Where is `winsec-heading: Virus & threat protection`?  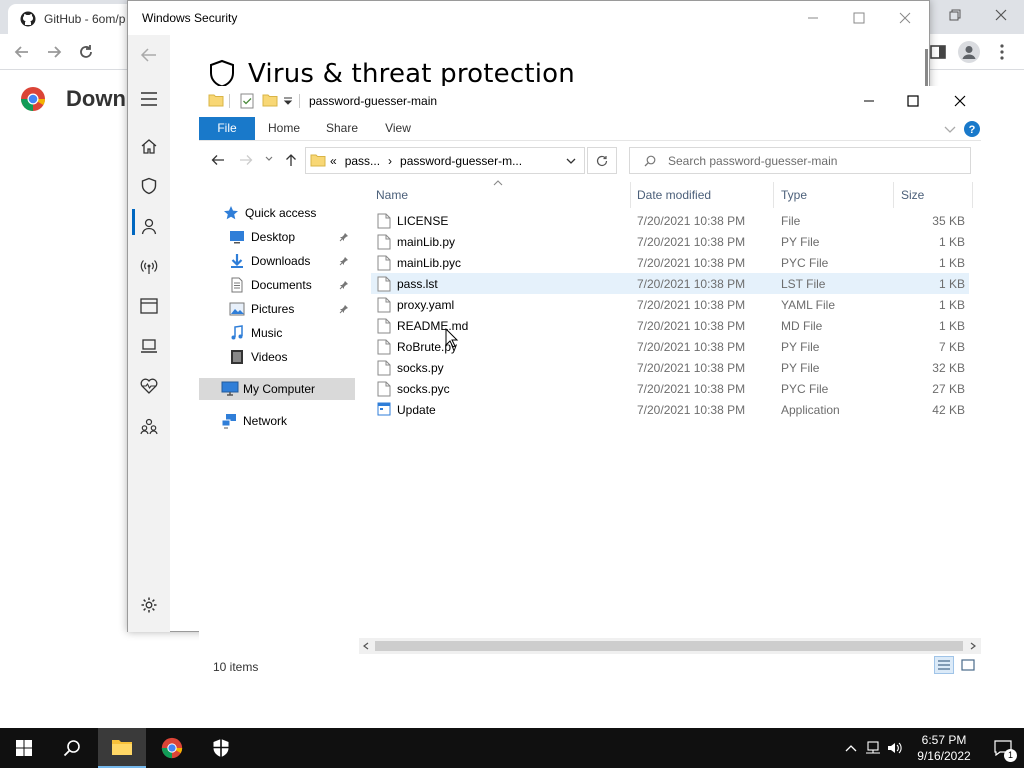
winsec-heading: Virus & threat protection is located at coordinates (391, 74).